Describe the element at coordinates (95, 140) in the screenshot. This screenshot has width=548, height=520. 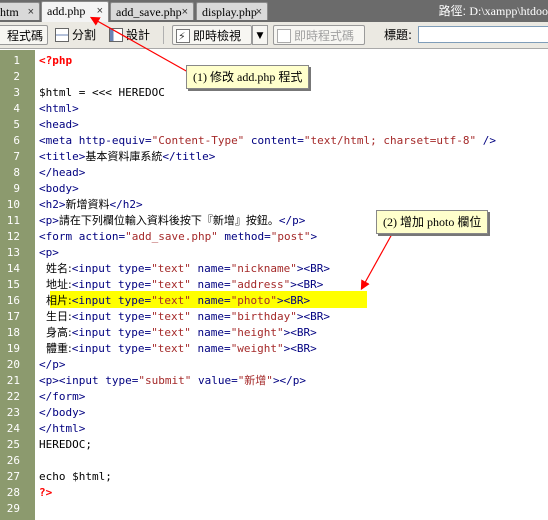
I see `code-token: <meta http-equiv=` at that location.